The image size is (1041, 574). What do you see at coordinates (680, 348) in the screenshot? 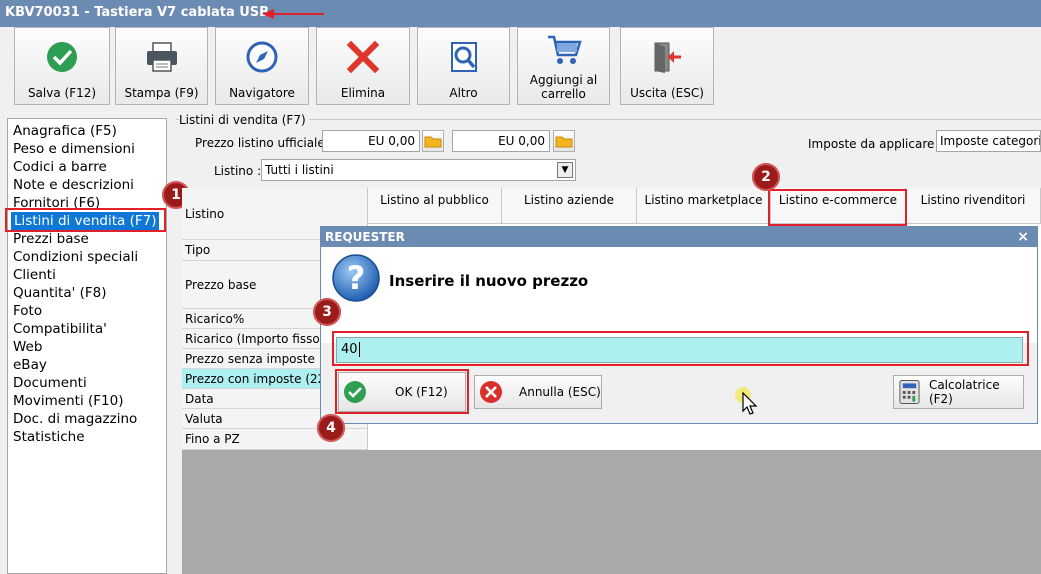
I see `highlight-box-input` at bounding box center [680, 348].